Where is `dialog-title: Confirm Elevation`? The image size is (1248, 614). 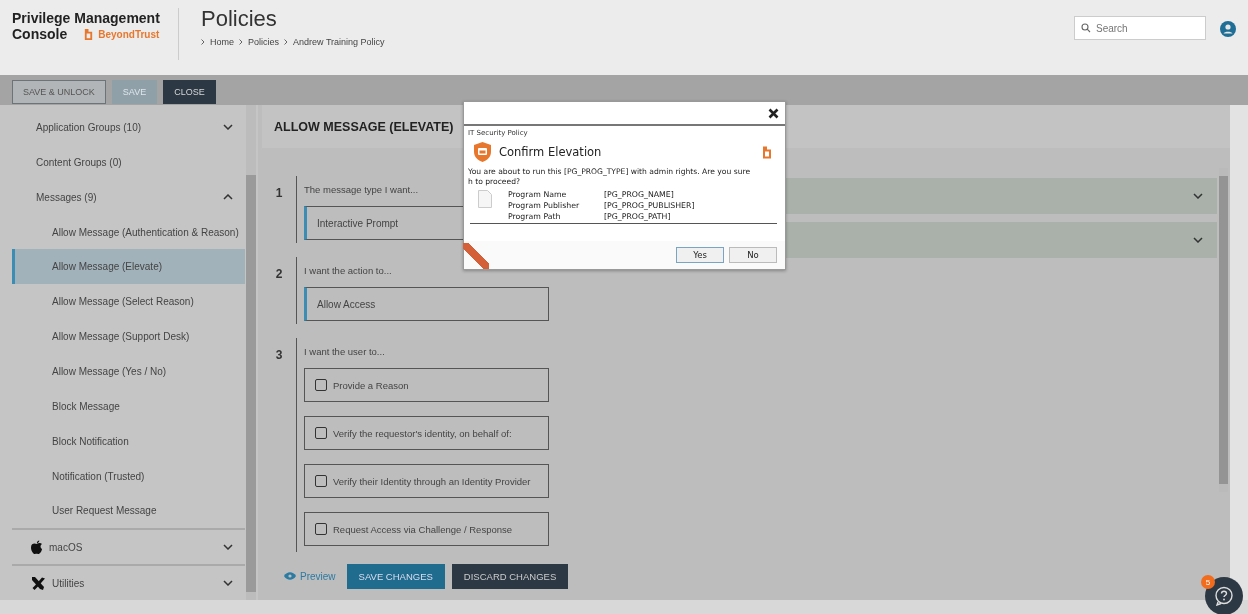
dialog-title: Confirm Elevation is located at coordinates (550, 152).